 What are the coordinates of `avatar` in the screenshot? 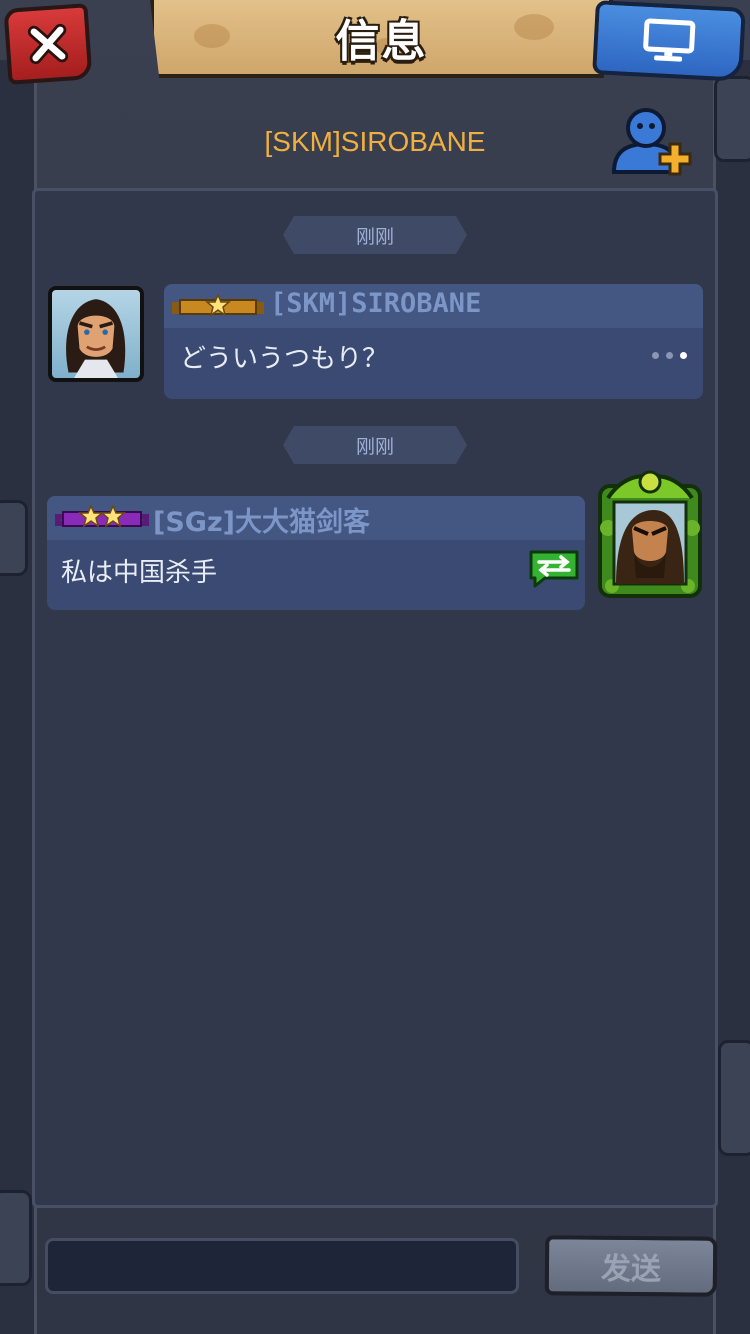 It's located at (96, 334).